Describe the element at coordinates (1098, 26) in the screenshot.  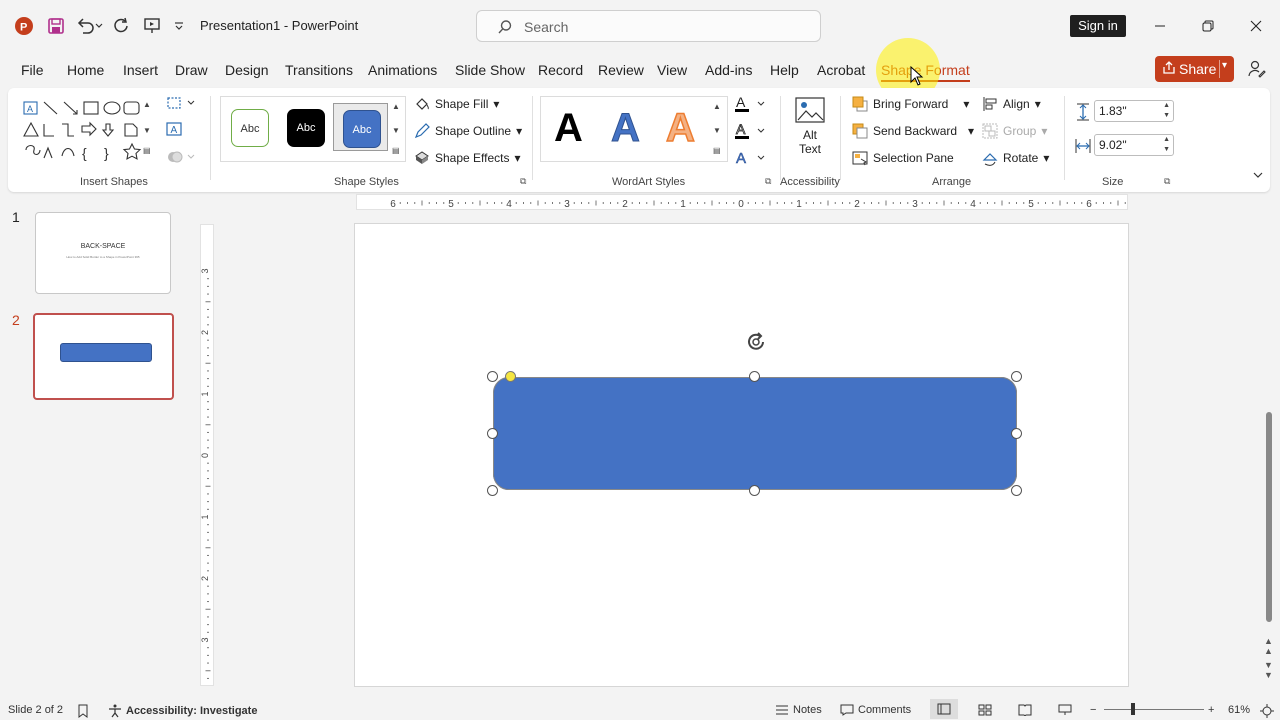
I see `sign-in-button: Sign in` at that location.